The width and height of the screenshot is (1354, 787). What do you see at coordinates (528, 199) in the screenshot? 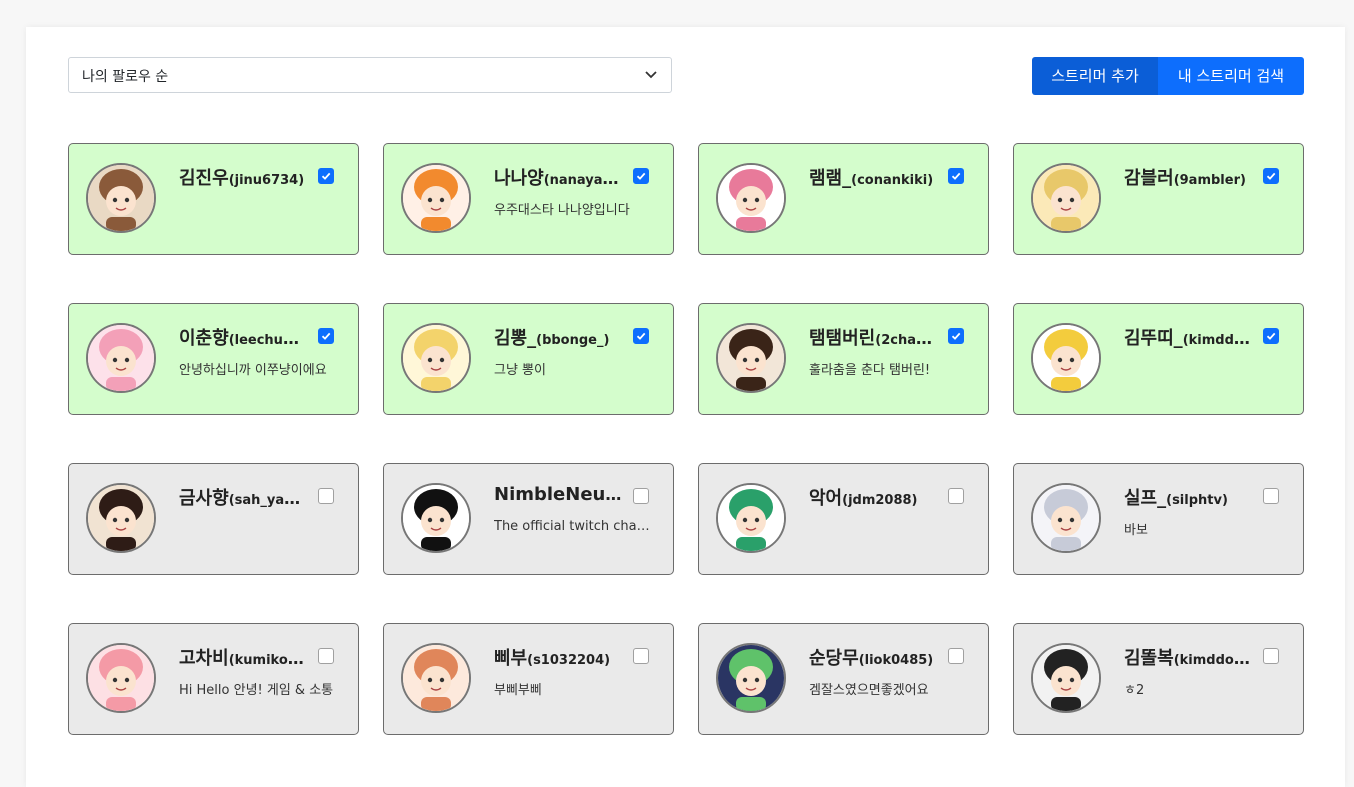
I see `streamer-card: 나나양(nanayago) 우주대스타 나나양입니다` at bounding box center [528, 199].